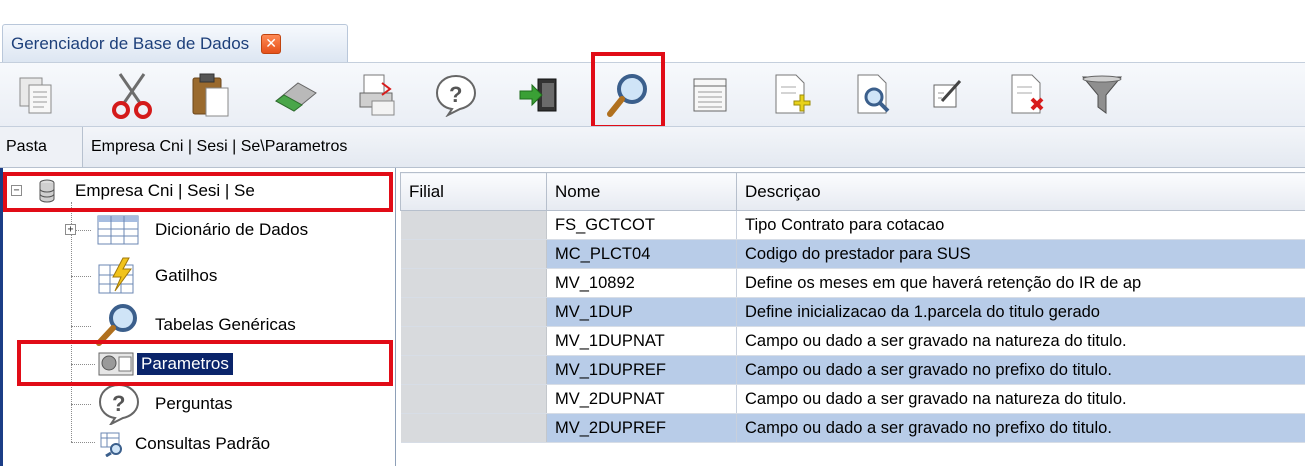 This screenshot has width=1305, height=466. Describe the element at coordinates (271, 43) in the screenshot. I see `close-icon: ✕` at that location.